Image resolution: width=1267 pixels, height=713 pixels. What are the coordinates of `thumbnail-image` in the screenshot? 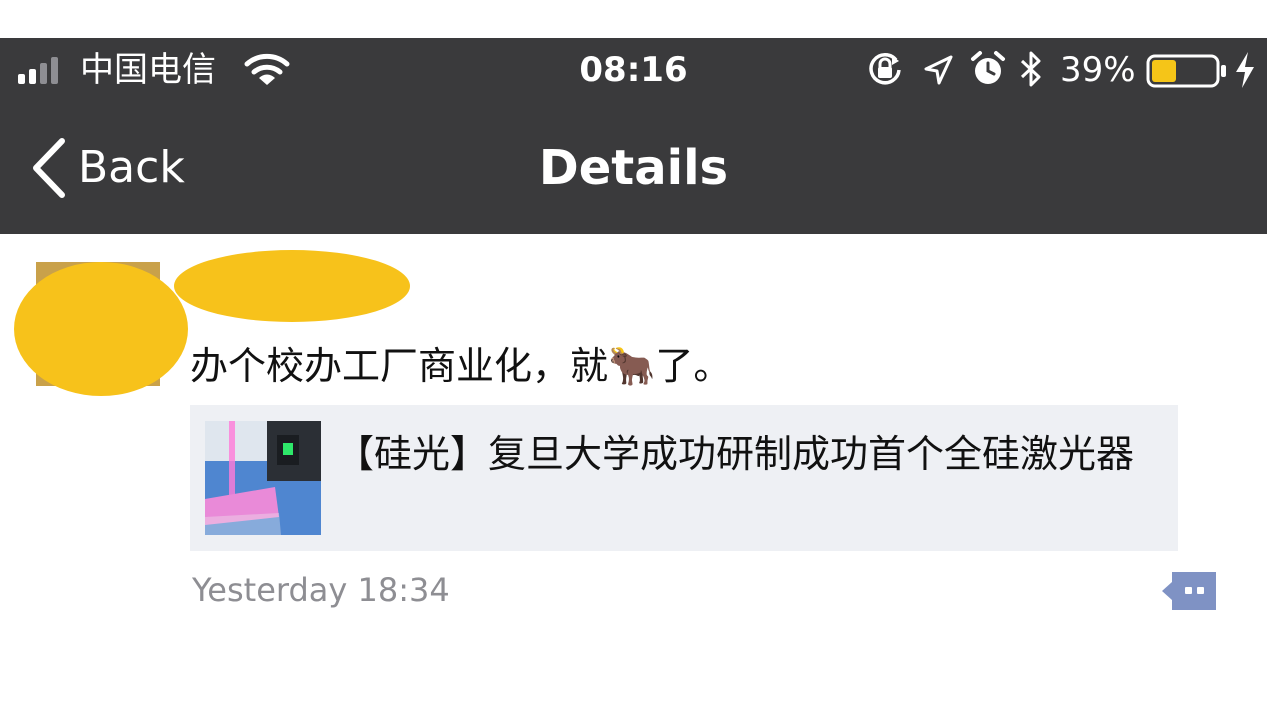 It's located at (263, 478).